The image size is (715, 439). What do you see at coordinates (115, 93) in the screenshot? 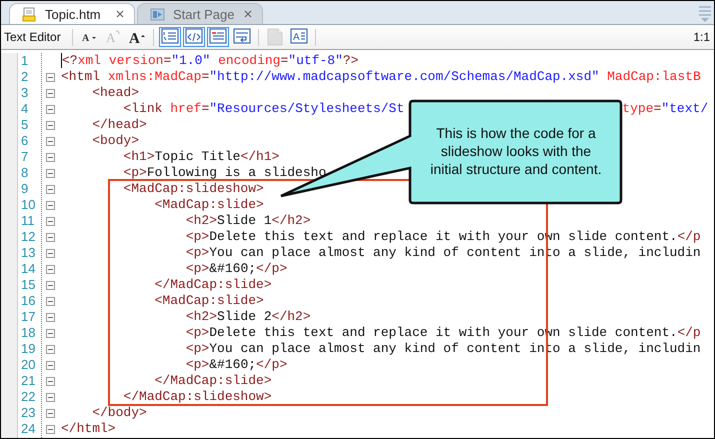
I see `code-line: <head>` at bounding box center [115, 93].